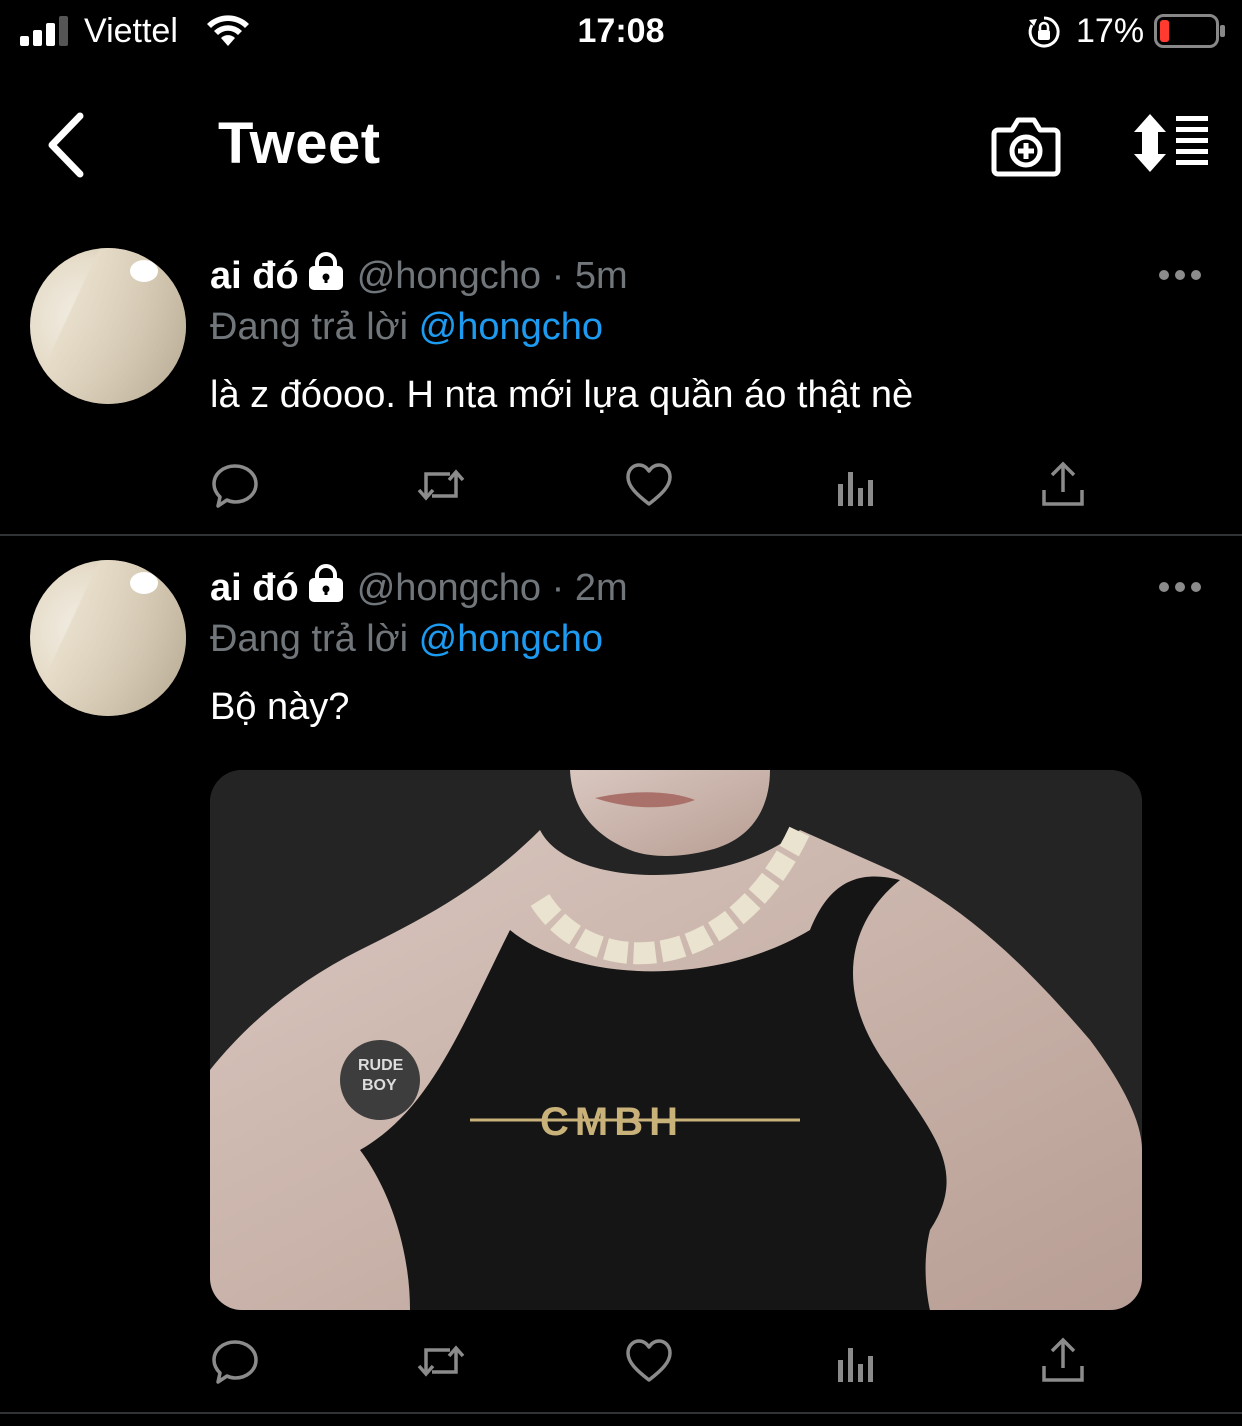 The height and width of the screenshot is (1426, 1242). I want to click on tweet-header: ai đó @hongcho · 2m, so click(419, 590).